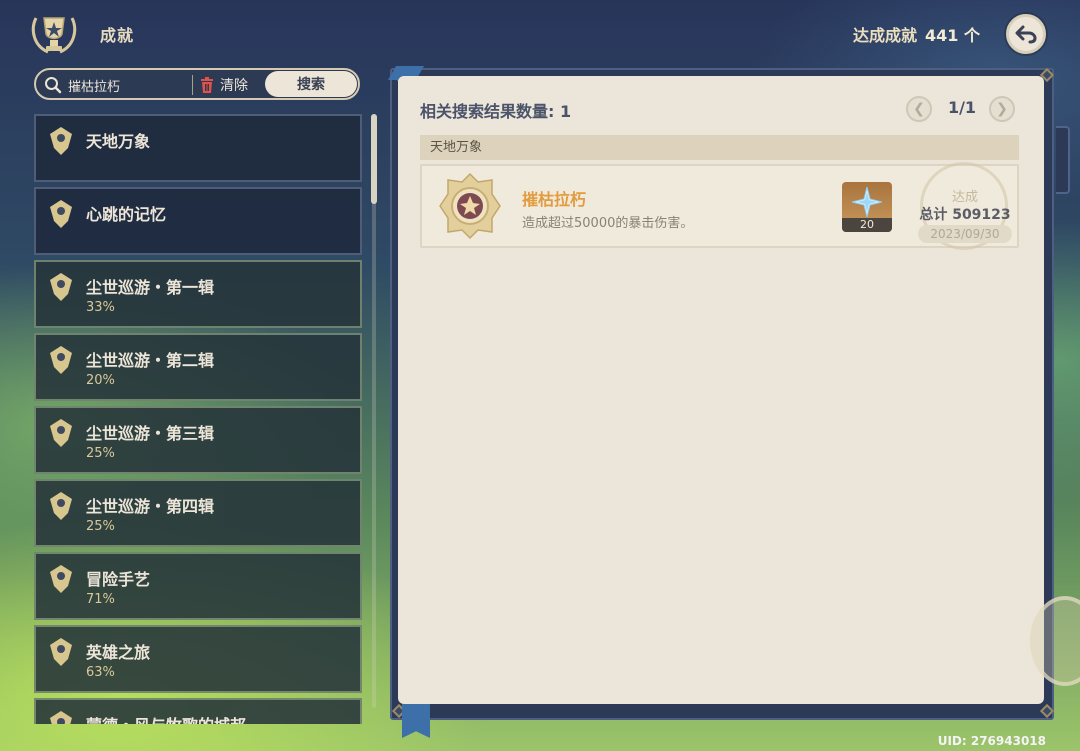 This screenshot has width=1080, height=751. I want to click on search-bar: 清除 搜索, so click(197, 84).